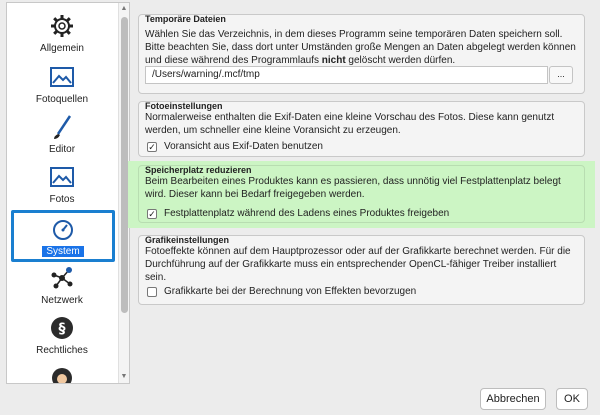 This screenshot has height=415, width=600. Describe the element at coordinates (62, 99) in the screenshot. I see `sidebar-item-label: Fotoquellen` at that location.